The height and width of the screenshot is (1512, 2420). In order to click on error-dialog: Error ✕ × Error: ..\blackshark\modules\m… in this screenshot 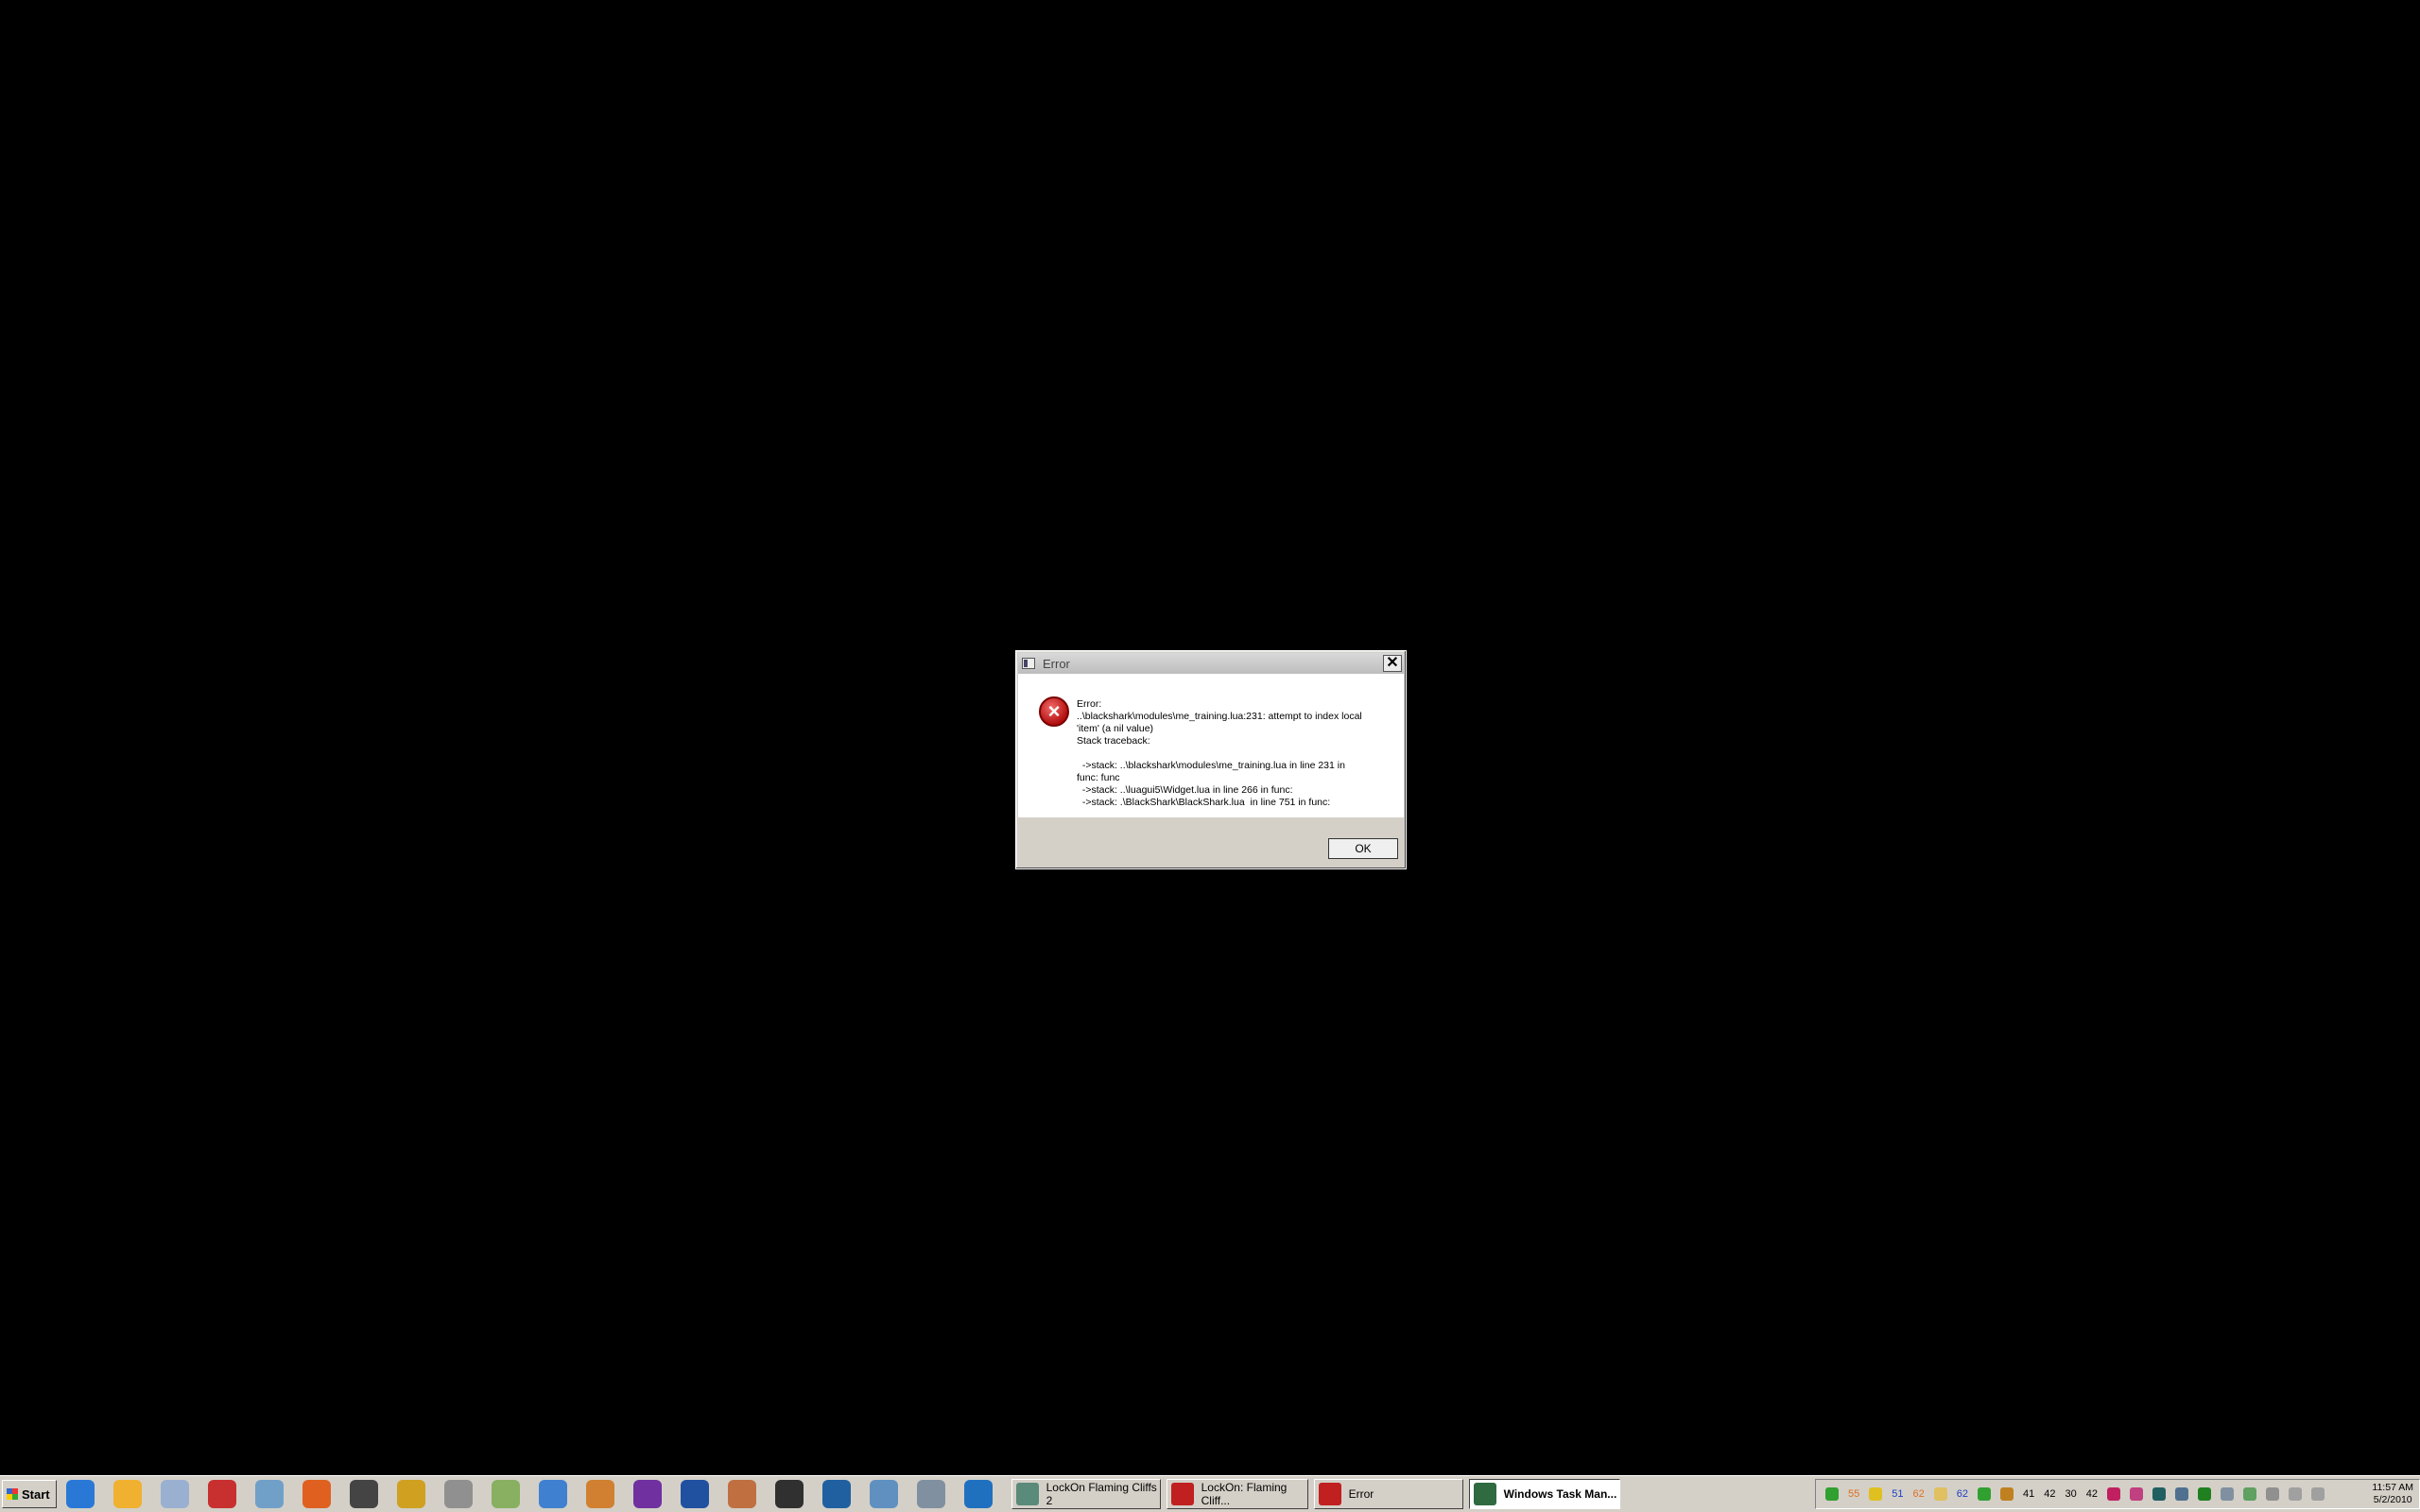, I will do `click(1211, 759)`.